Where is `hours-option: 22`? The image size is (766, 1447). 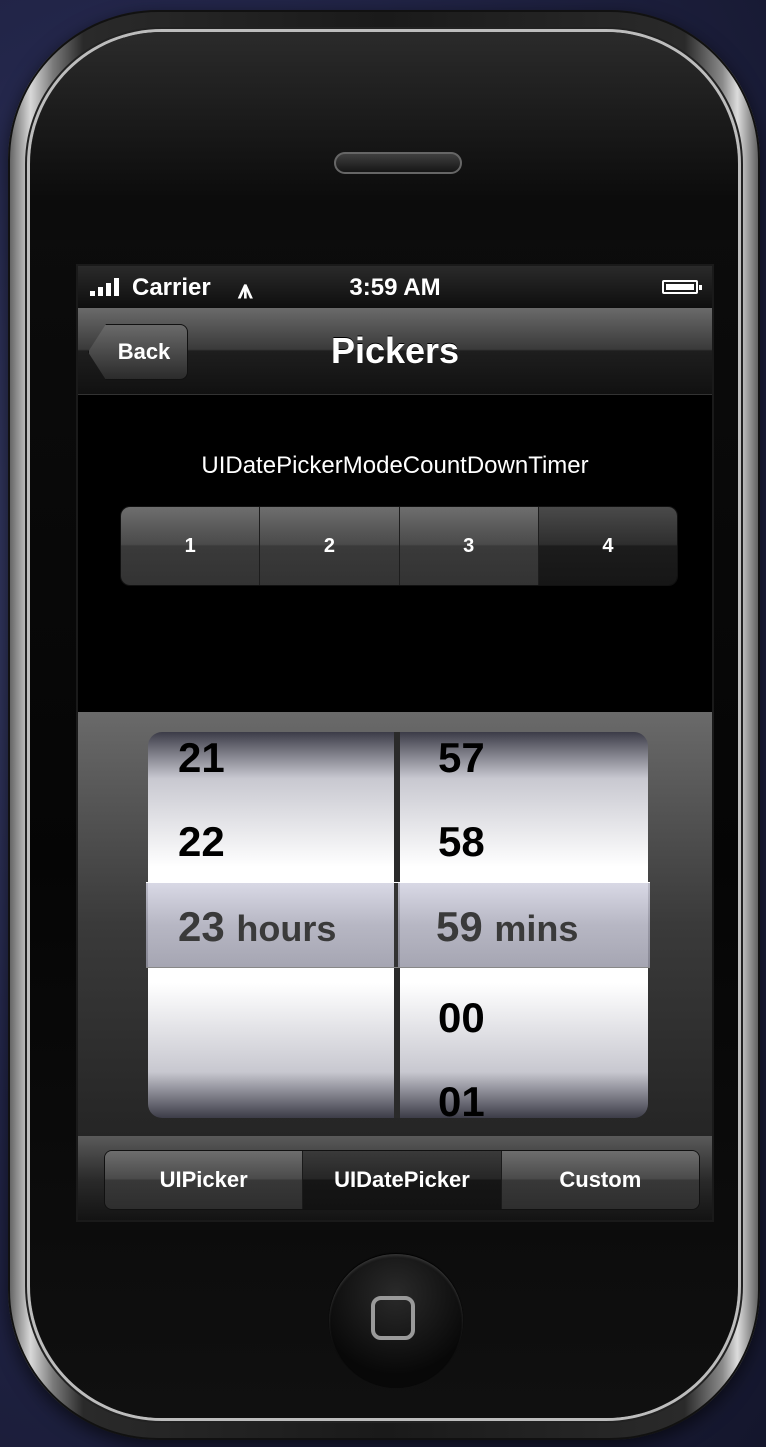 hours-option: 22 is located at coordinates (201, 842).